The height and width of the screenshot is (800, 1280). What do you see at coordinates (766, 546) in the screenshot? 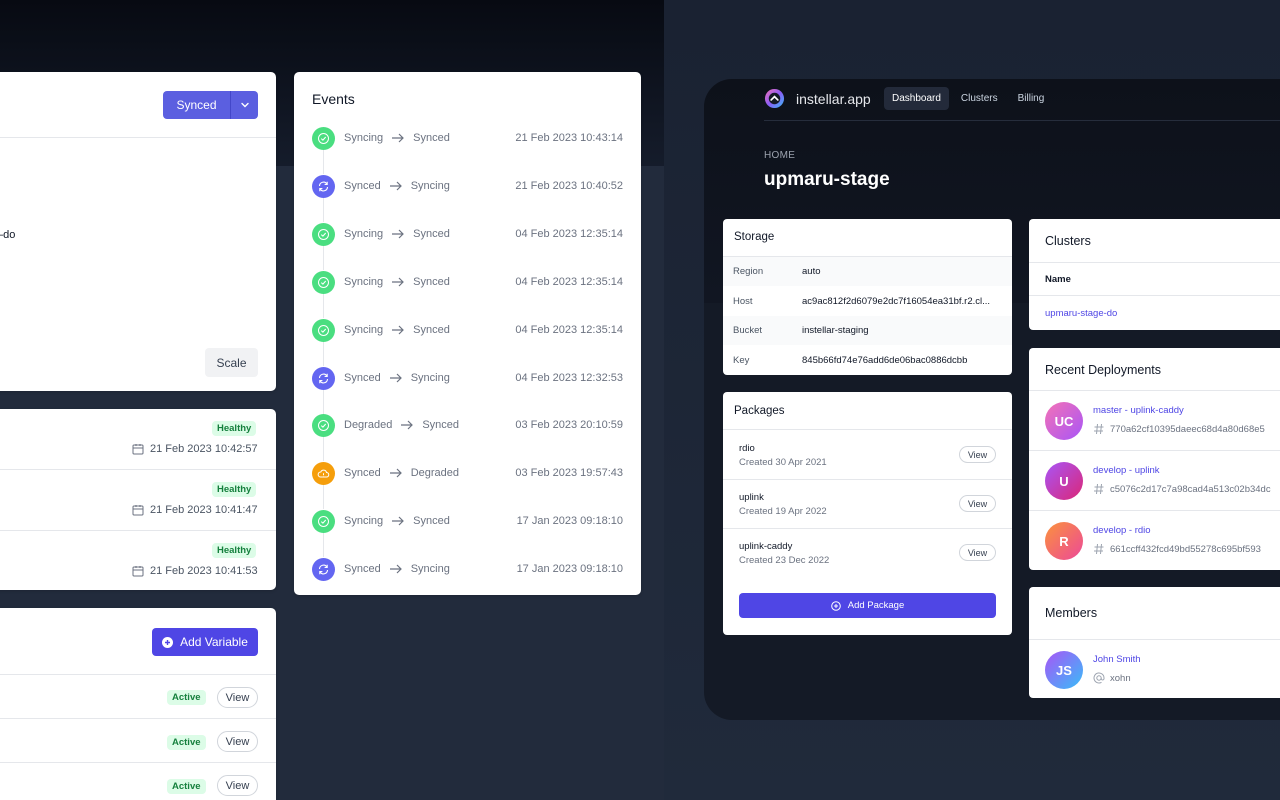
I see `package-name: uplink-caddy` at bounding box center [766, 546].